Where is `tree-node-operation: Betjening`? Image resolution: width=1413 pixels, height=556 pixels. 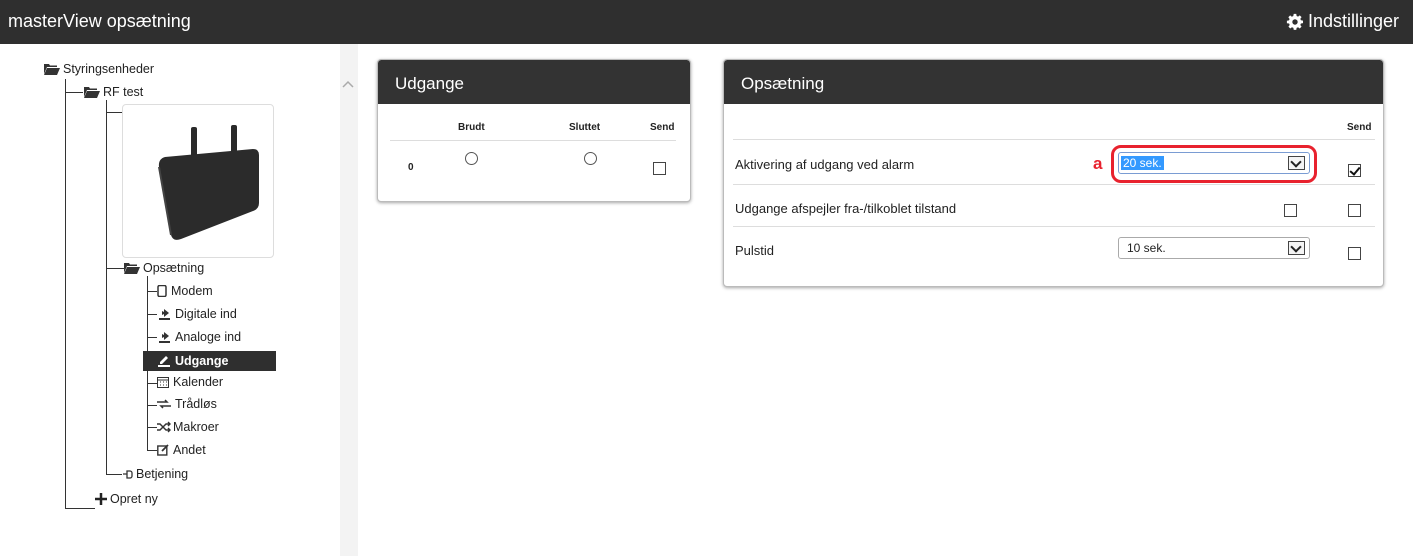
tree-node-operation: Betjening is located at coordinates (155, 474).